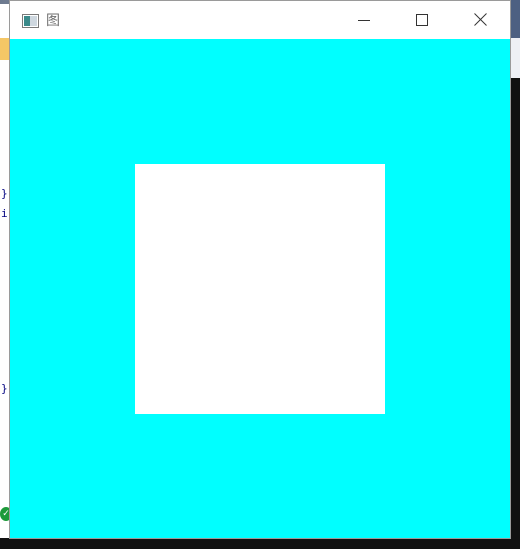 This screenshot has height=549, width=520. Describe the element at coordinates (4, 213) in the screenshot. I see `code-char: i` at that location.